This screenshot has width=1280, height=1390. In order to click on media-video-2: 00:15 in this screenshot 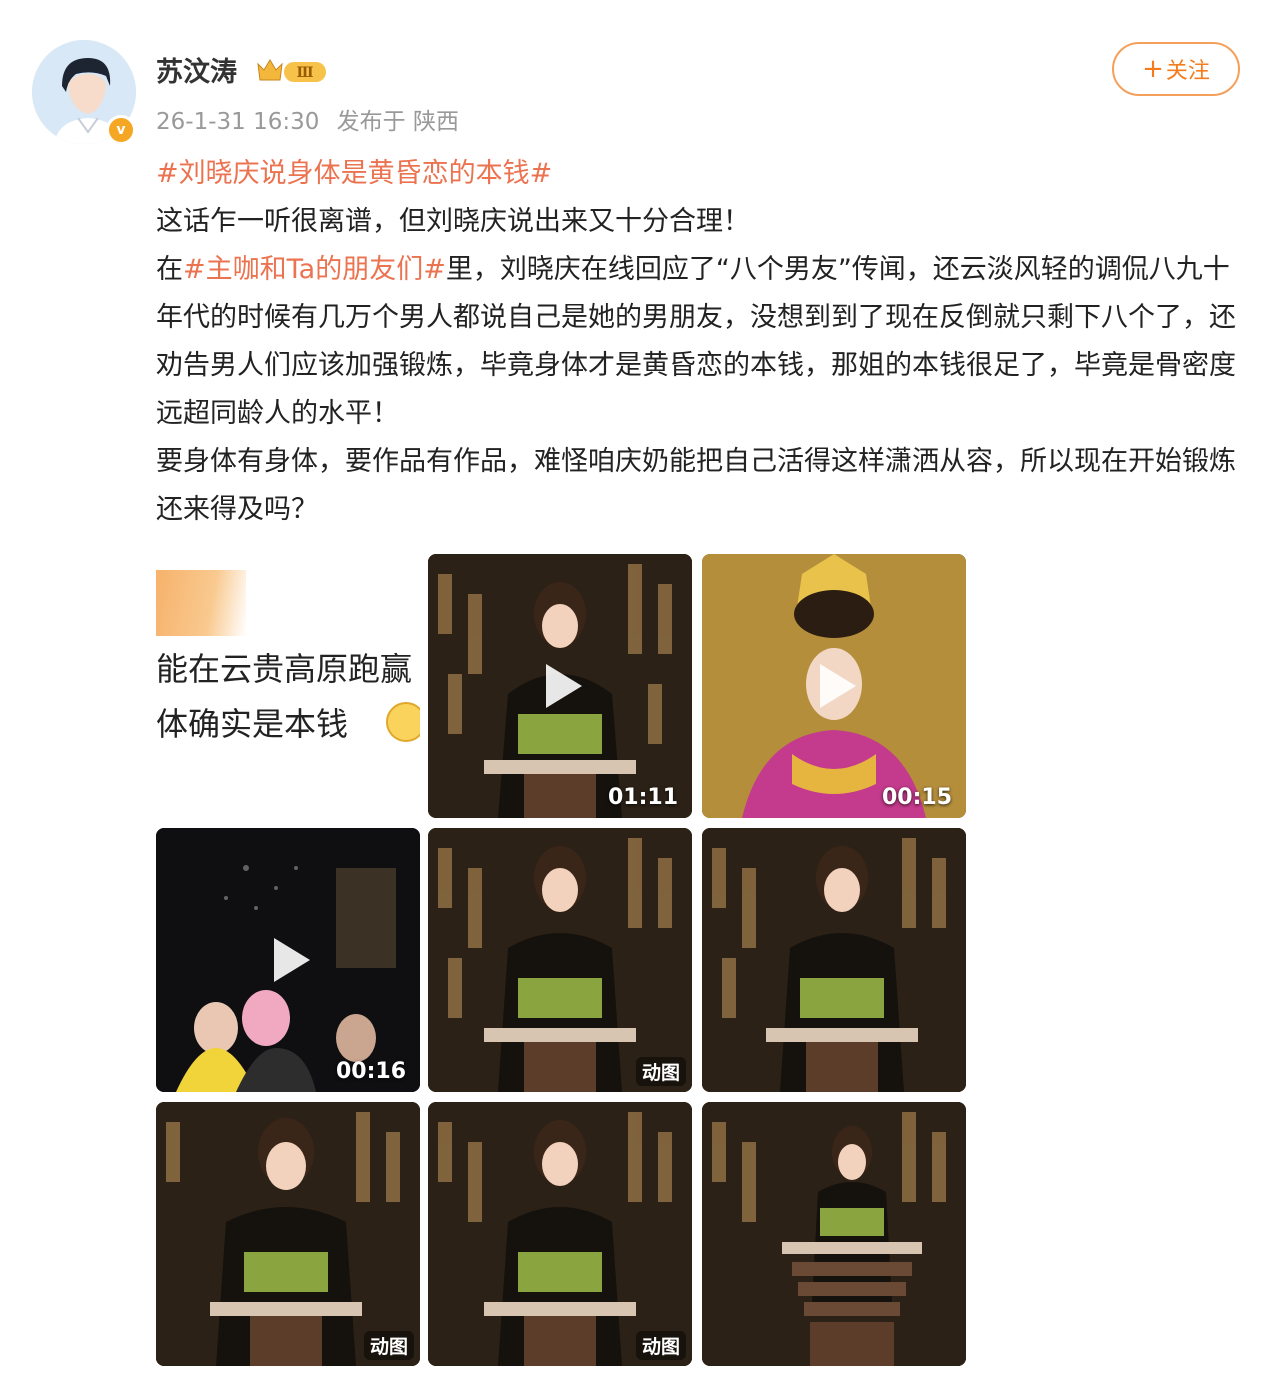, I will do `click(834, 686)`.